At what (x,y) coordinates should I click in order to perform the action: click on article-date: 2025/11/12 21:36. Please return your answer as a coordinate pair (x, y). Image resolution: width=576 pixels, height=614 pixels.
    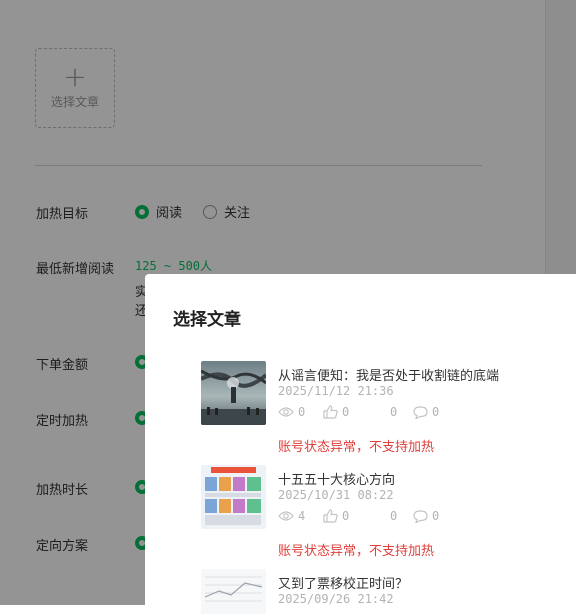
    Looking at the image, I should click on (336, 391).